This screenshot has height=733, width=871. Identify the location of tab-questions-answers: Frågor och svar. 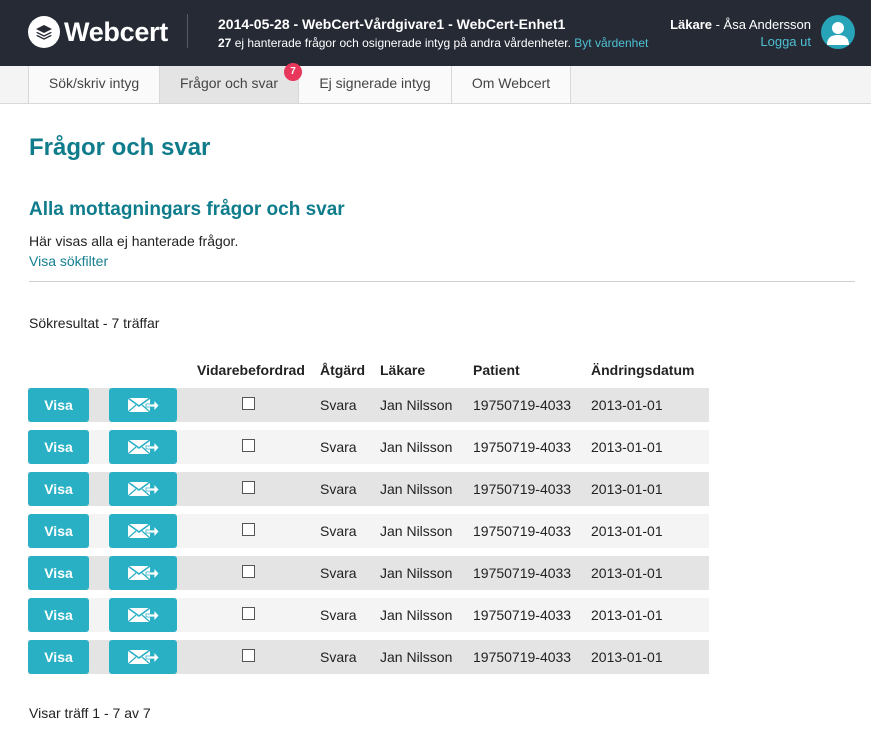
(229, 84).